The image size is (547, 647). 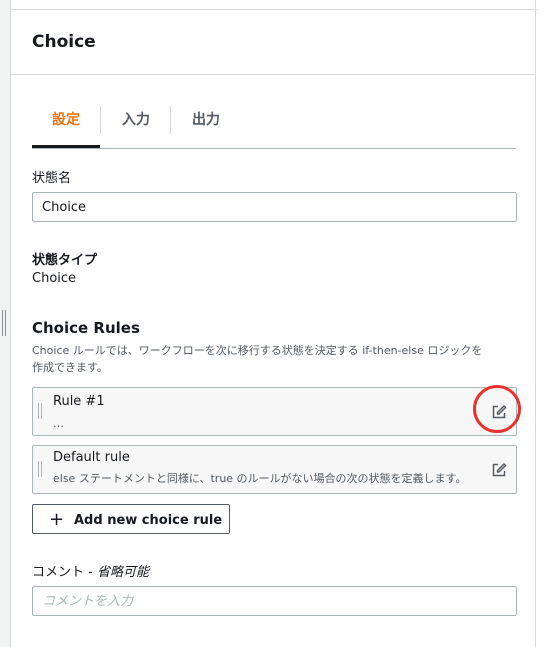 What do you see at coordinates (122, 572) in the screenshot?
I see `comment-optional-text: 省略可能` at bounding box center [122, 572].